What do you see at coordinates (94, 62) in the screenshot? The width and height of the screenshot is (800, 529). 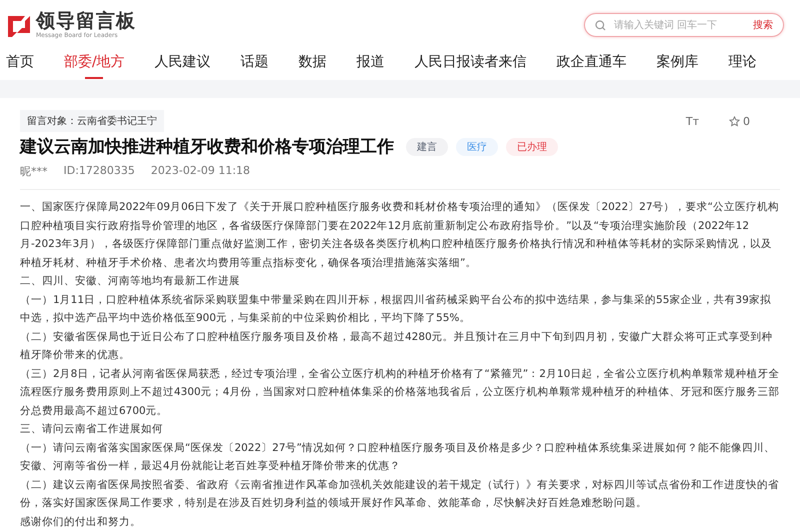 I see `nav-tab: 部委/地方` at bounding box center [94, 62].